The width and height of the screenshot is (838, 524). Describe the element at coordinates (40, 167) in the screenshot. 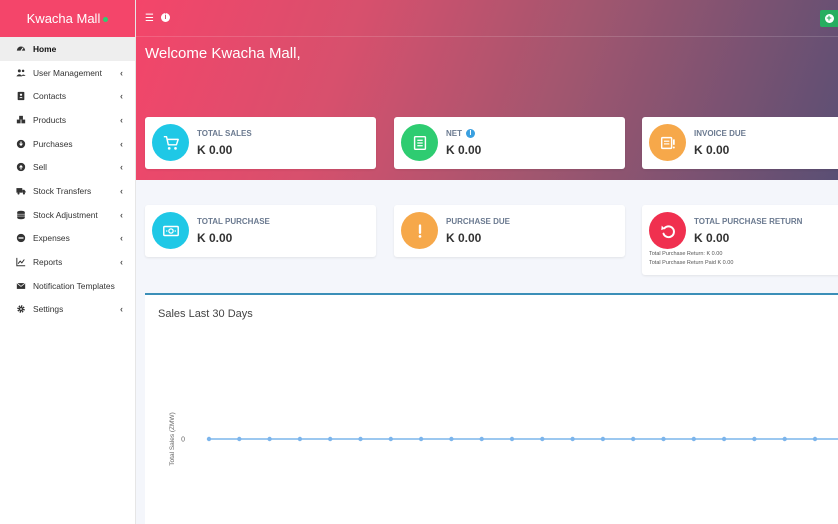

I see `sidebar-item-label: Sell` at that location.